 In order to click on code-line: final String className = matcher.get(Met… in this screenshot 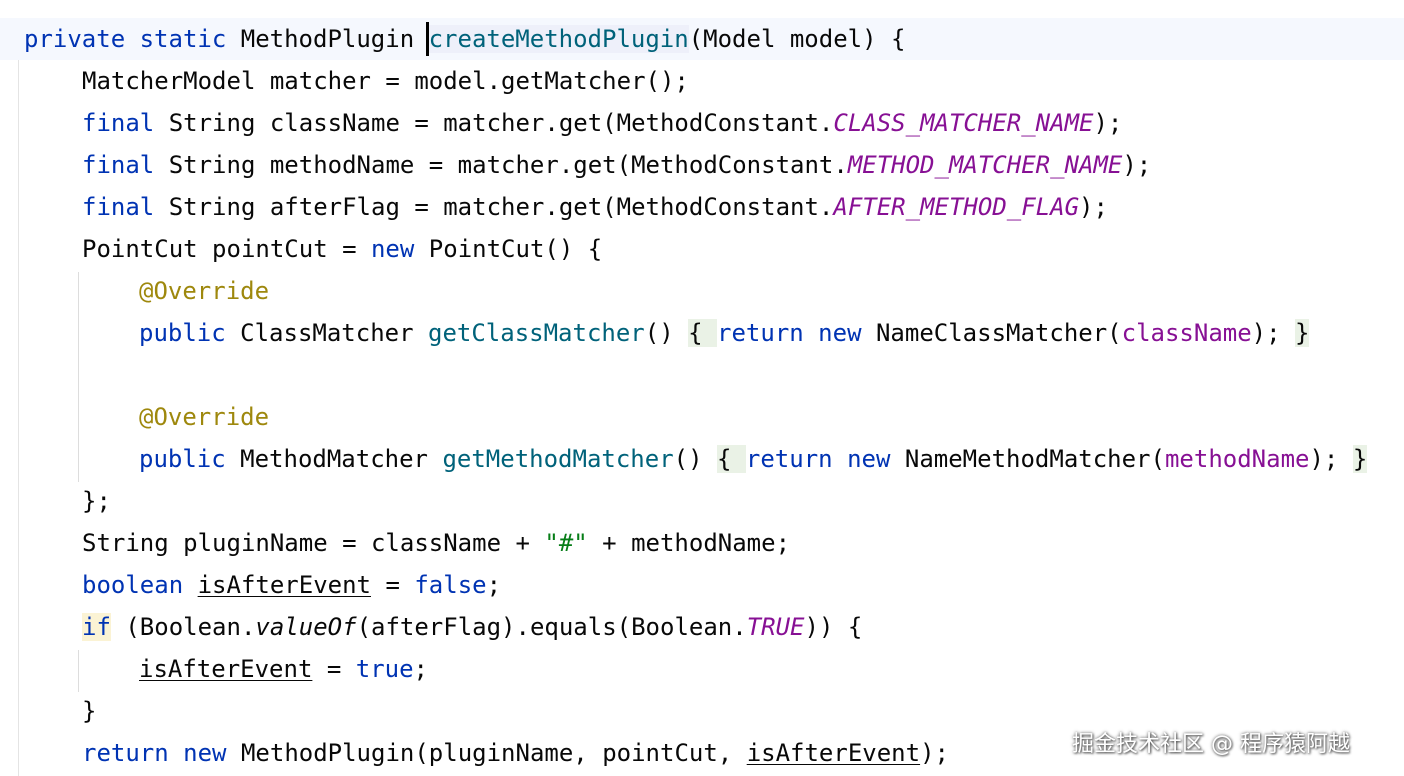, I will do `click(602, 123)`.